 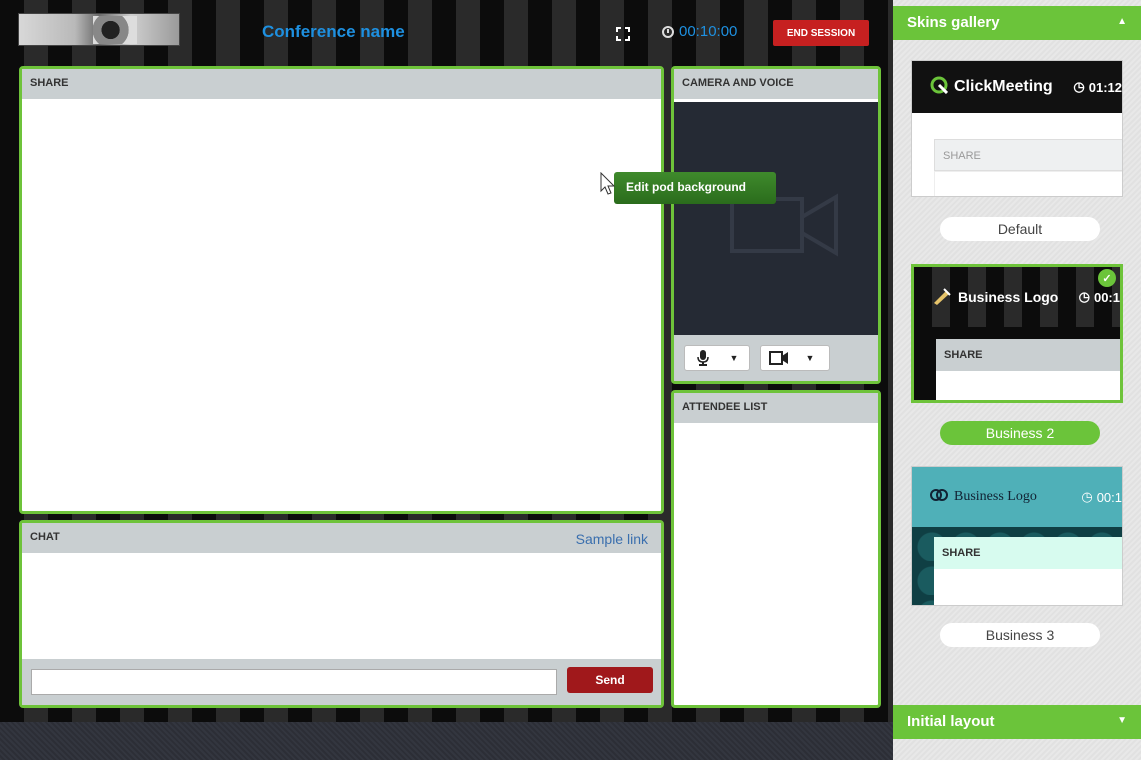 I want to click on clickmeeting-logo-icon, so click(x=939, y=87).